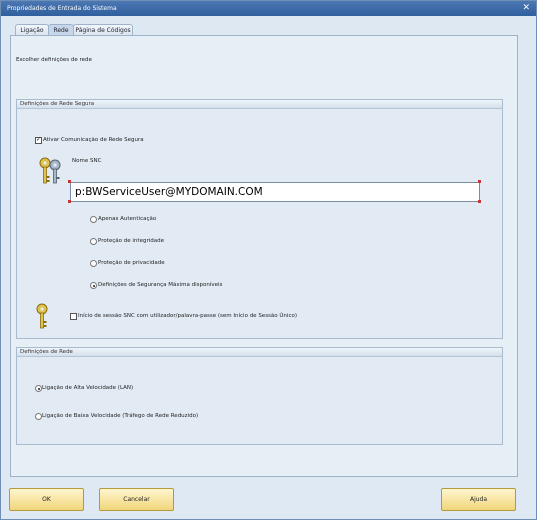 The image size is (537, 520). Describe the element at coordinates (93, 140) in the screenshot. I see `activate-secure-label: Ativar Comunicação de Rede Segura` at that location.